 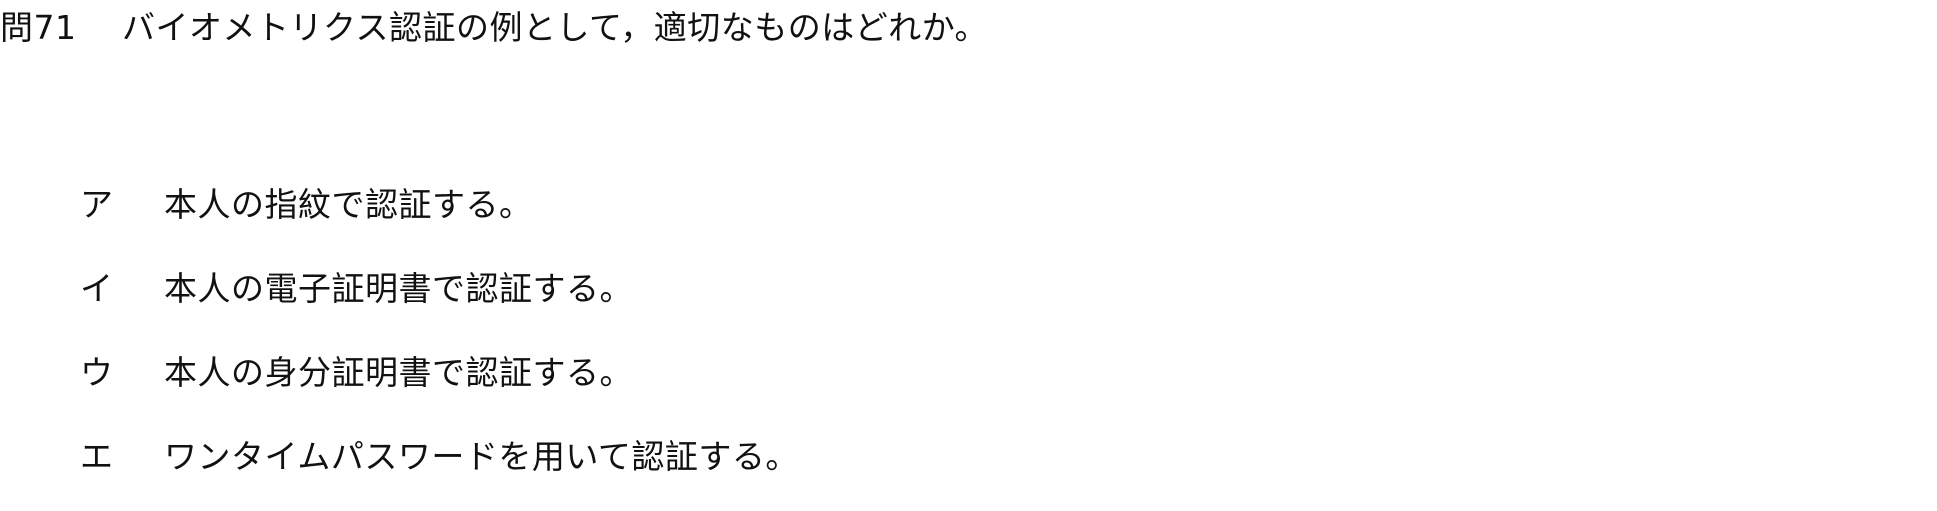 What do you see at coordinates (348, 204) in the screenshot?
I see `choice-text: 本人の指紋で認証する。` at bounding box center [348, 204].